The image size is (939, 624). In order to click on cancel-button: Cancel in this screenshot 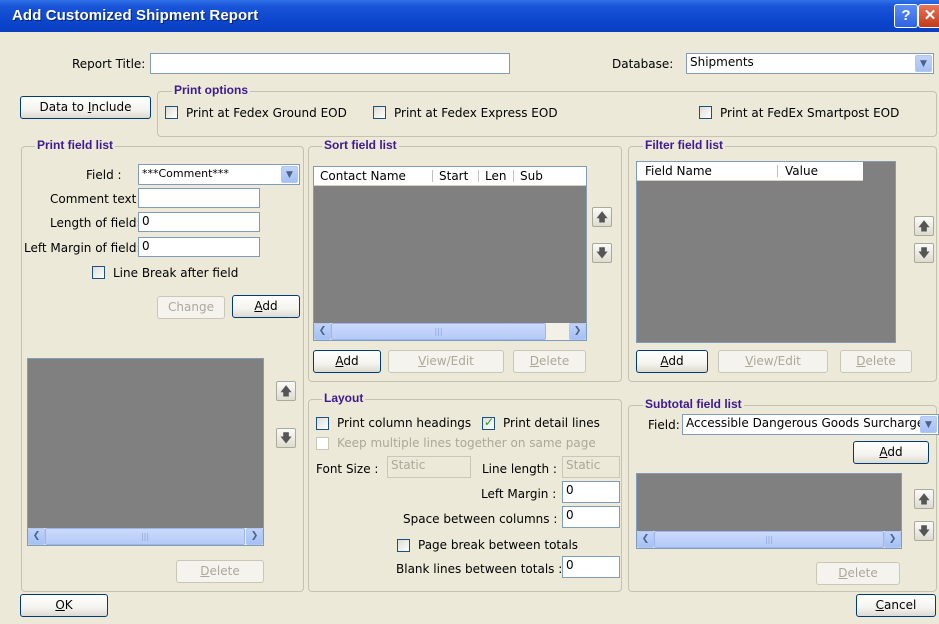, I will do `click(896, 605)`.